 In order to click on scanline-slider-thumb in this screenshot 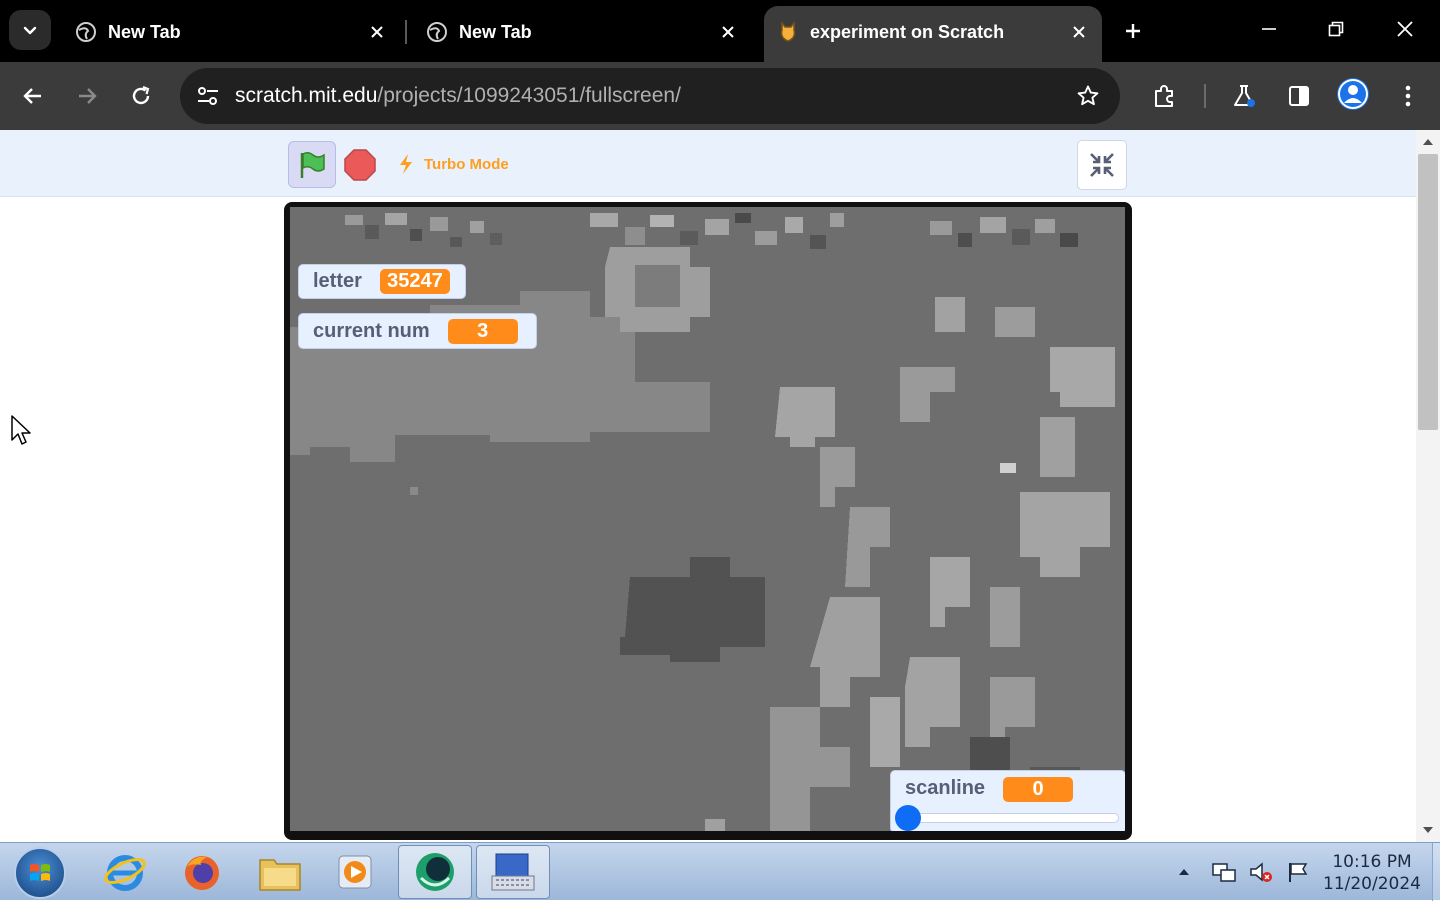, I will do `click(908, 818)`.